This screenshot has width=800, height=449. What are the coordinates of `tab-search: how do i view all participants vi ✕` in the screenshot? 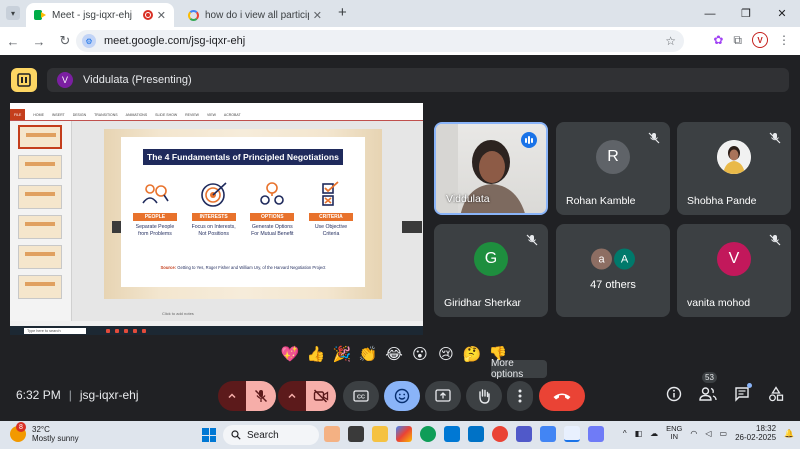 It's located at (255, 15).